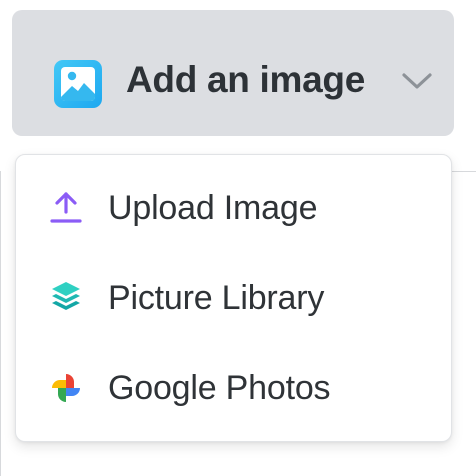 Image resolution: width=476 pixels, height=476 pixels. I want to click on dropdown-label: Add an image, so click(245, 79).